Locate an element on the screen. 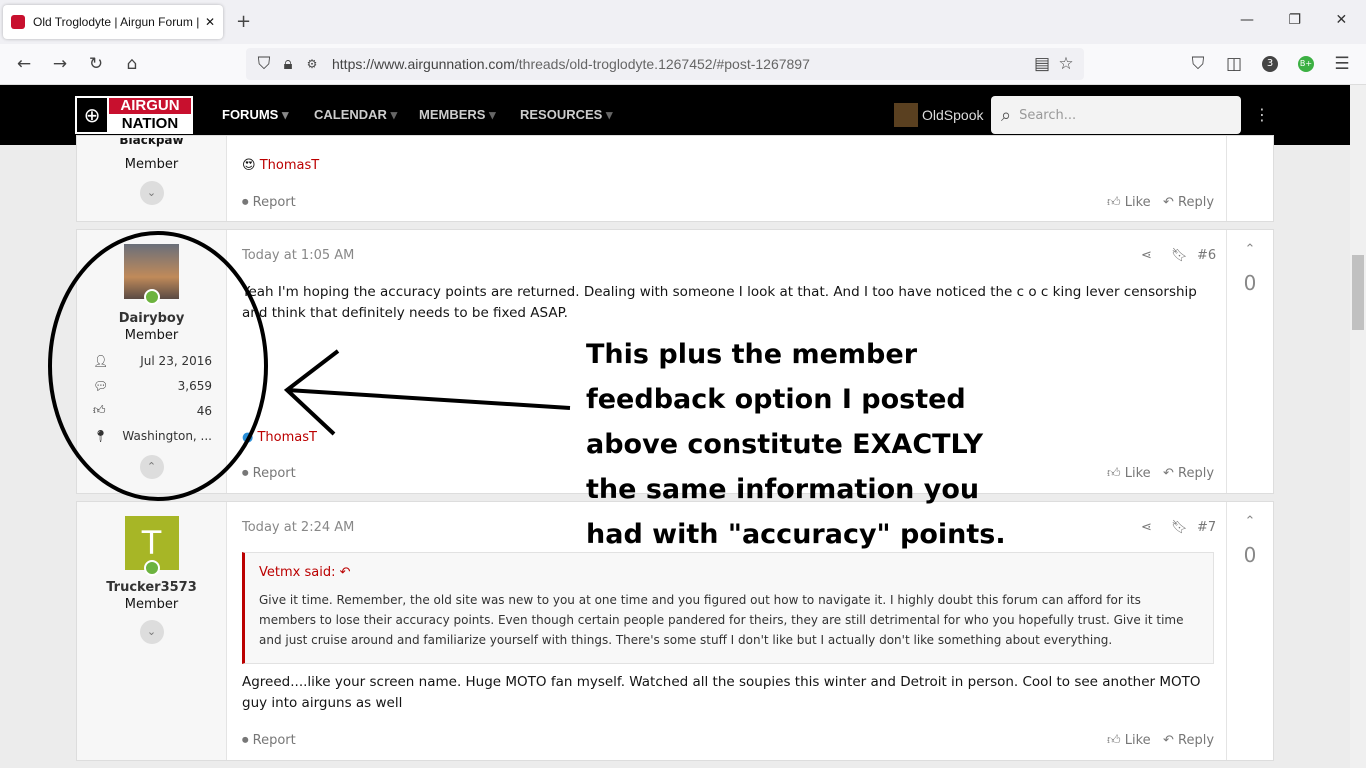 The height and width of the screenshot is (768, 1366). annotation-arrow is located at coordinates (427, 392).